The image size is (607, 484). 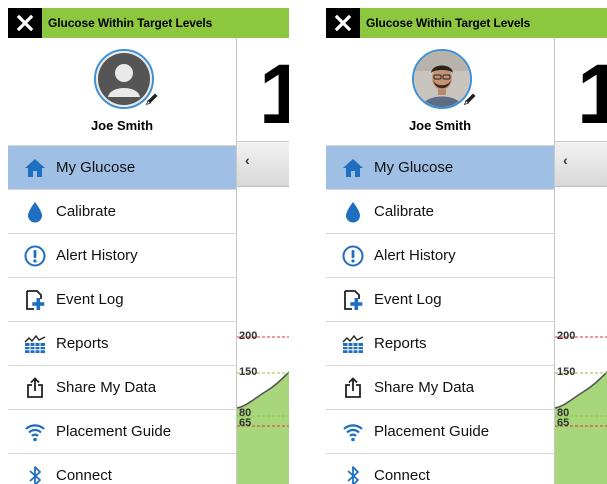 What do you see at coordinates (442, 79) in the screenshot?
I see `user-photo-avatar` at bounding box center [442, 79].